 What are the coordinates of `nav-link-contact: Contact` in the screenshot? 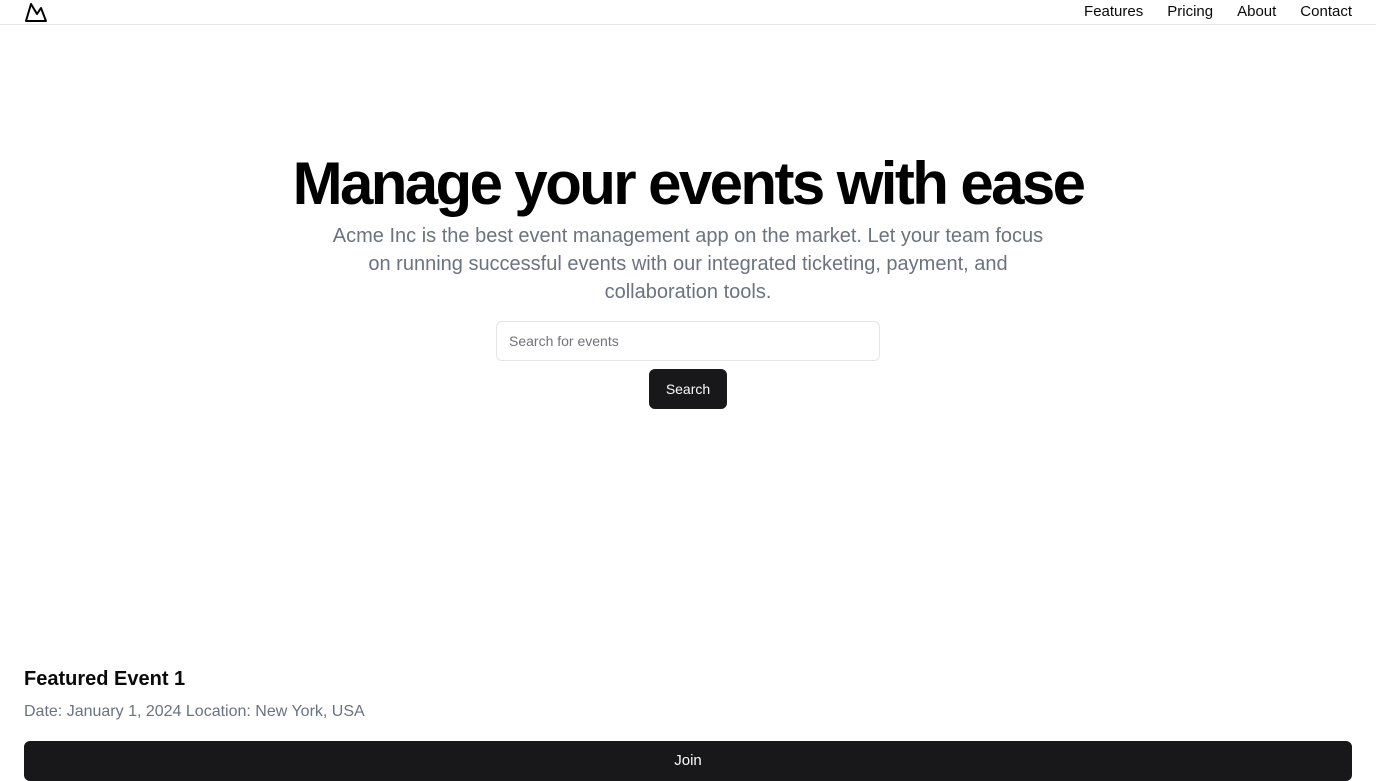 It's located at (1326, 12).